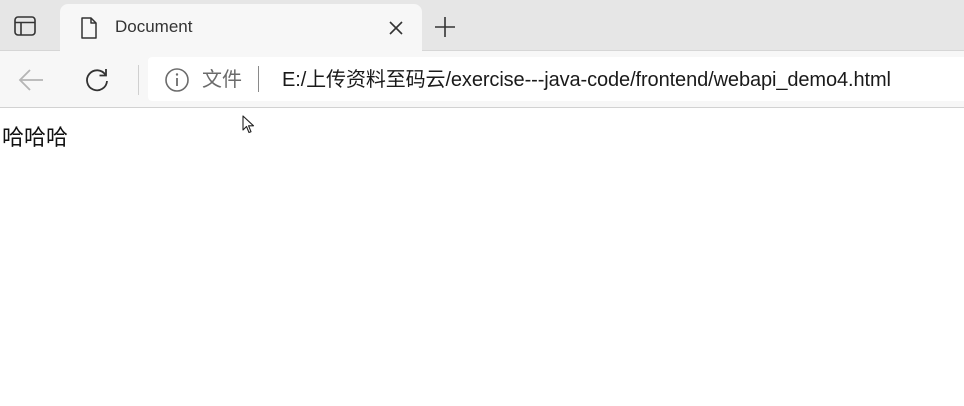 The height and width of the screenshot is (406, 964). I want to click on back-arrow-icon, so click(30, 80).